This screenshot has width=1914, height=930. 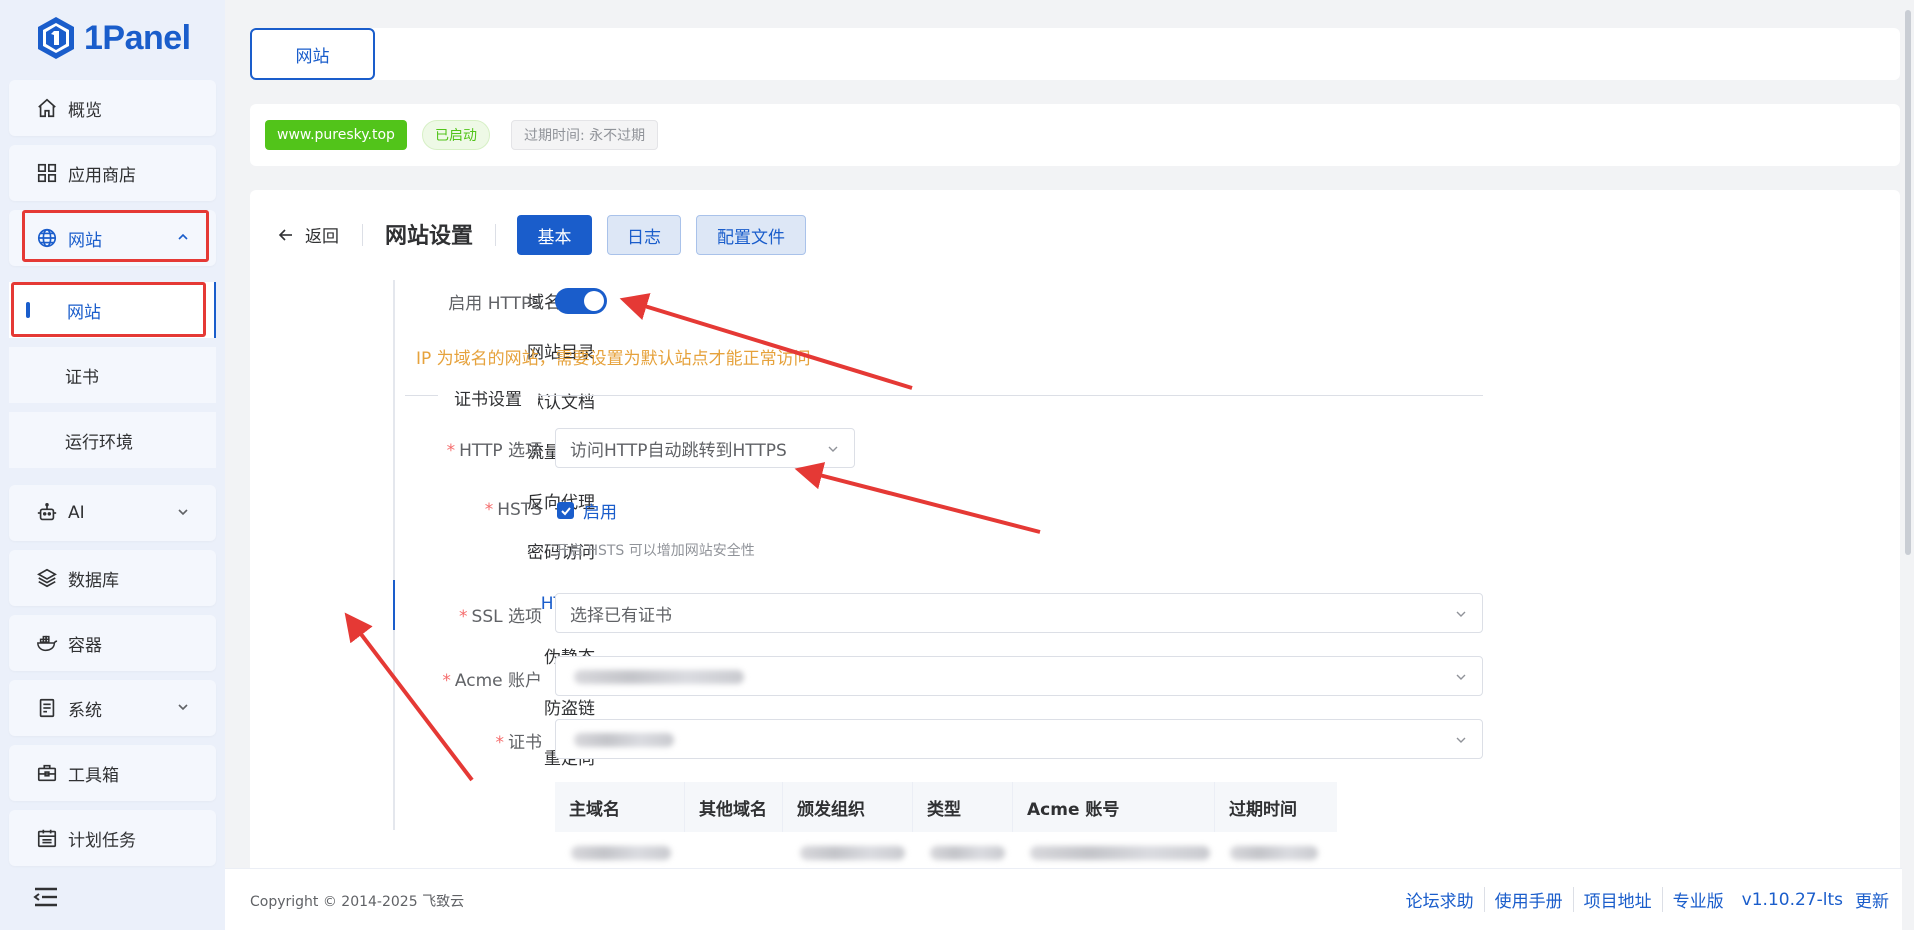 I want to click on menu-item-database: 数据库, so click(x=112, y=578).